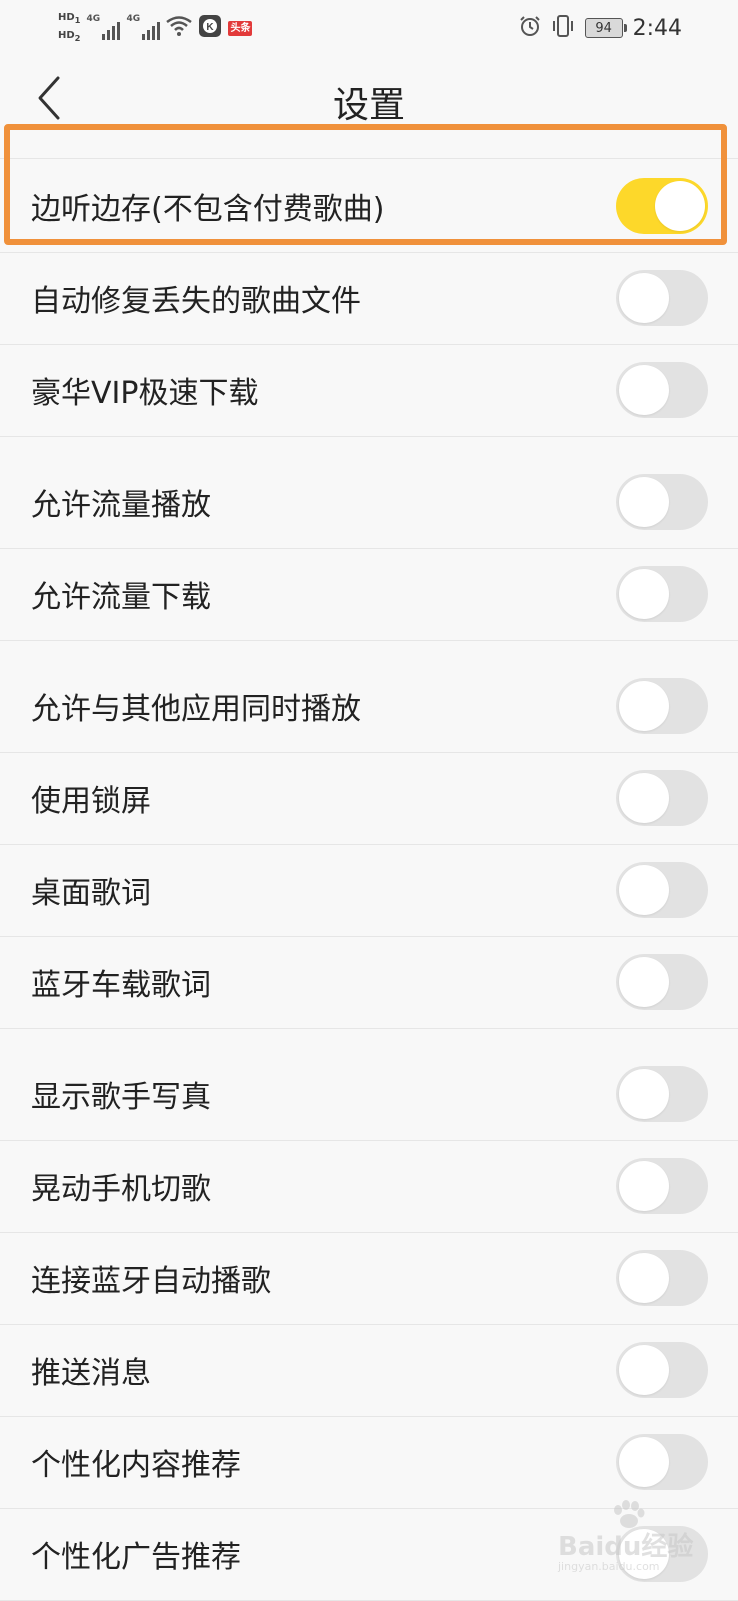  Describe the element at coordinates (657, 28) in the screenshot. I see `clock: 2:44` at that location.